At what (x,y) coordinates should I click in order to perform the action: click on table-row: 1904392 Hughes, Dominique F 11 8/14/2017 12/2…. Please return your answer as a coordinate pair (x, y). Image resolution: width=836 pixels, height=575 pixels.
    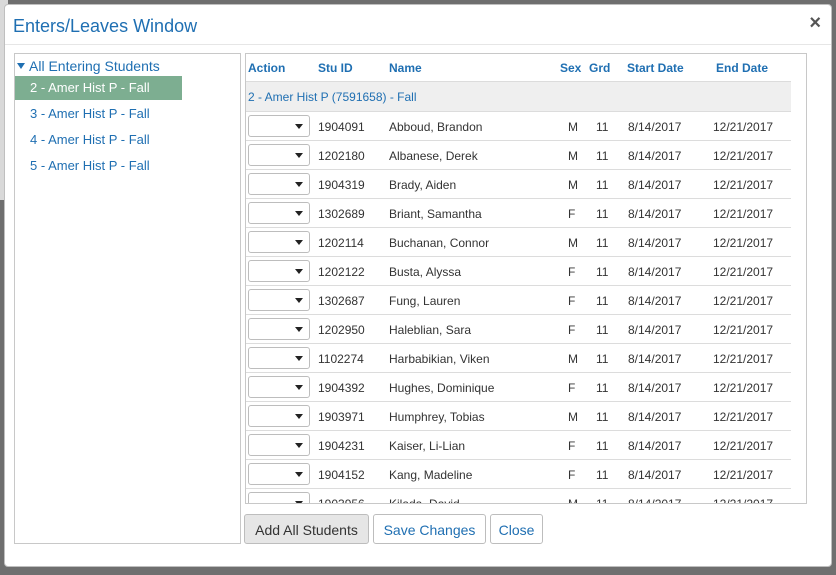
    Looking at the image, I should click on (518, 387).